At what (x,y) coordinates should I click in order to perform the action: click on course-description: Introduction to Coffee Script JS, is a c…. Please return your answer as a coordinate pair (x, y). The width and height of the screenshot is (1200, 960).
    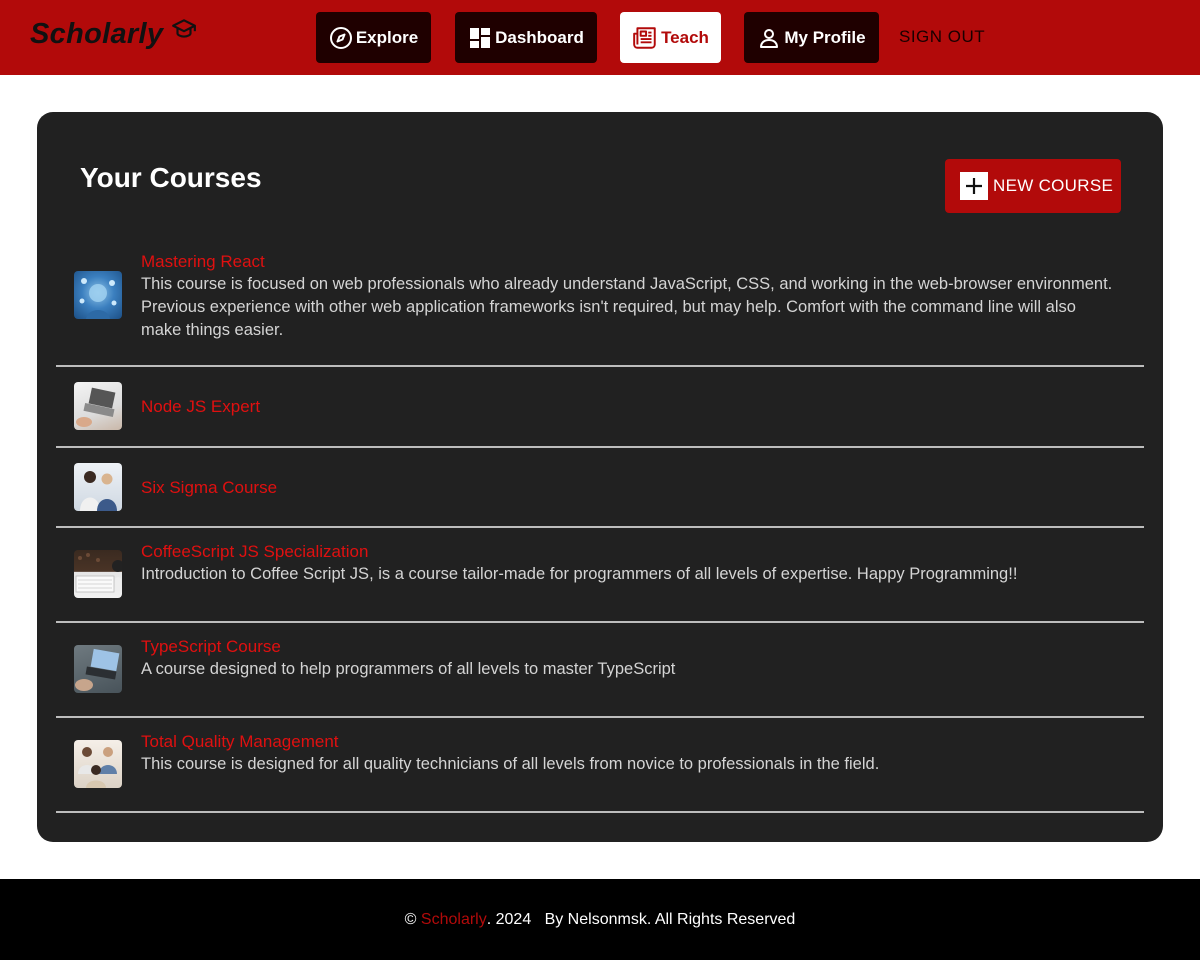
    Looking at the image, I should click on (579, 574).